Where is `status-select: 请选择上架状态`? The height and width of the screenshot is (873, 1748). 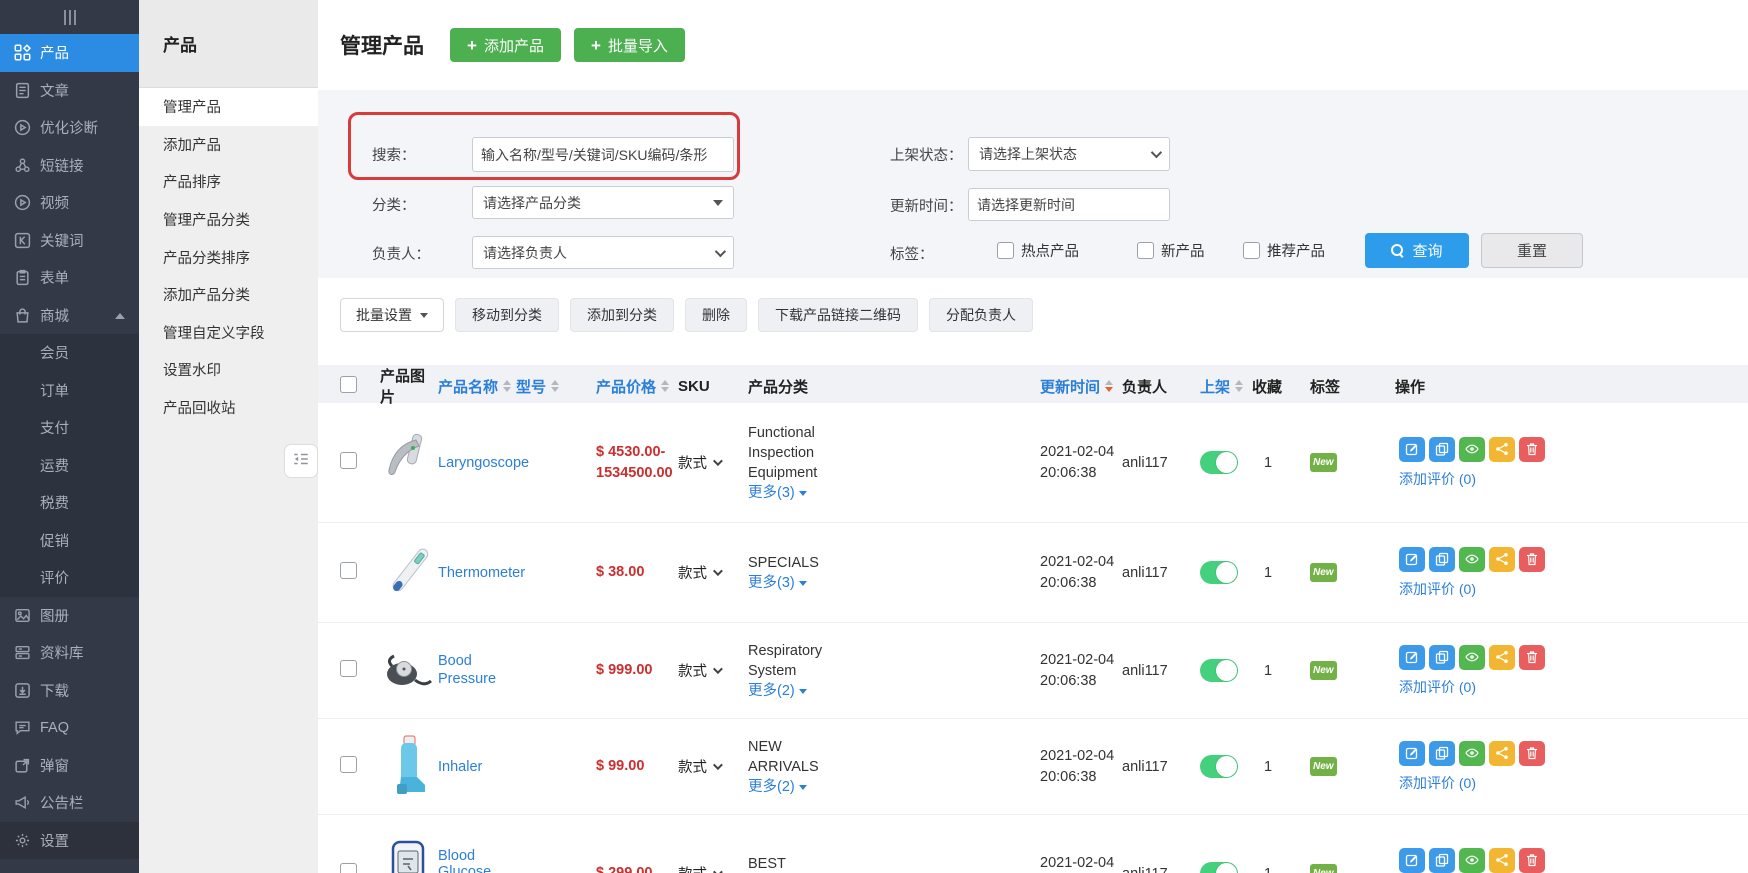
status-select: 请选择上架状态 is located at coordinates (1069, 154).